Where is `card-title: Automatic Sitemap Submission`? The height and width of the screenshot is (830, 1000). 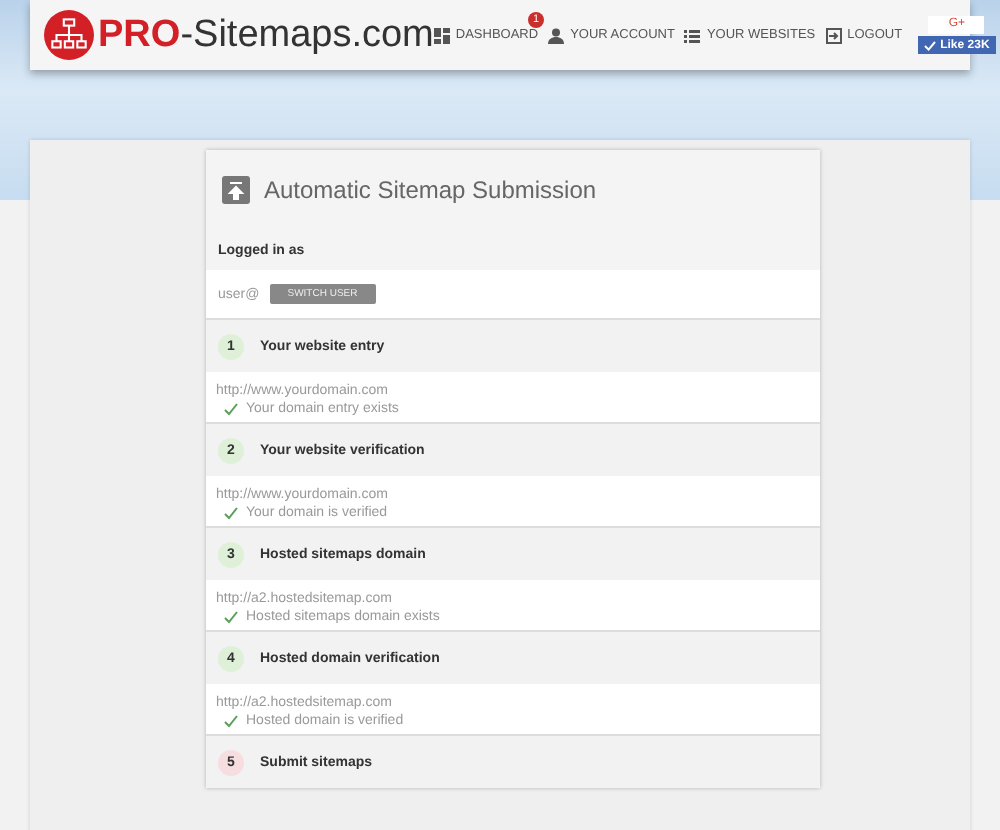
card-title: Automatic Sitemap Submission is located at coordinates (430, 190).